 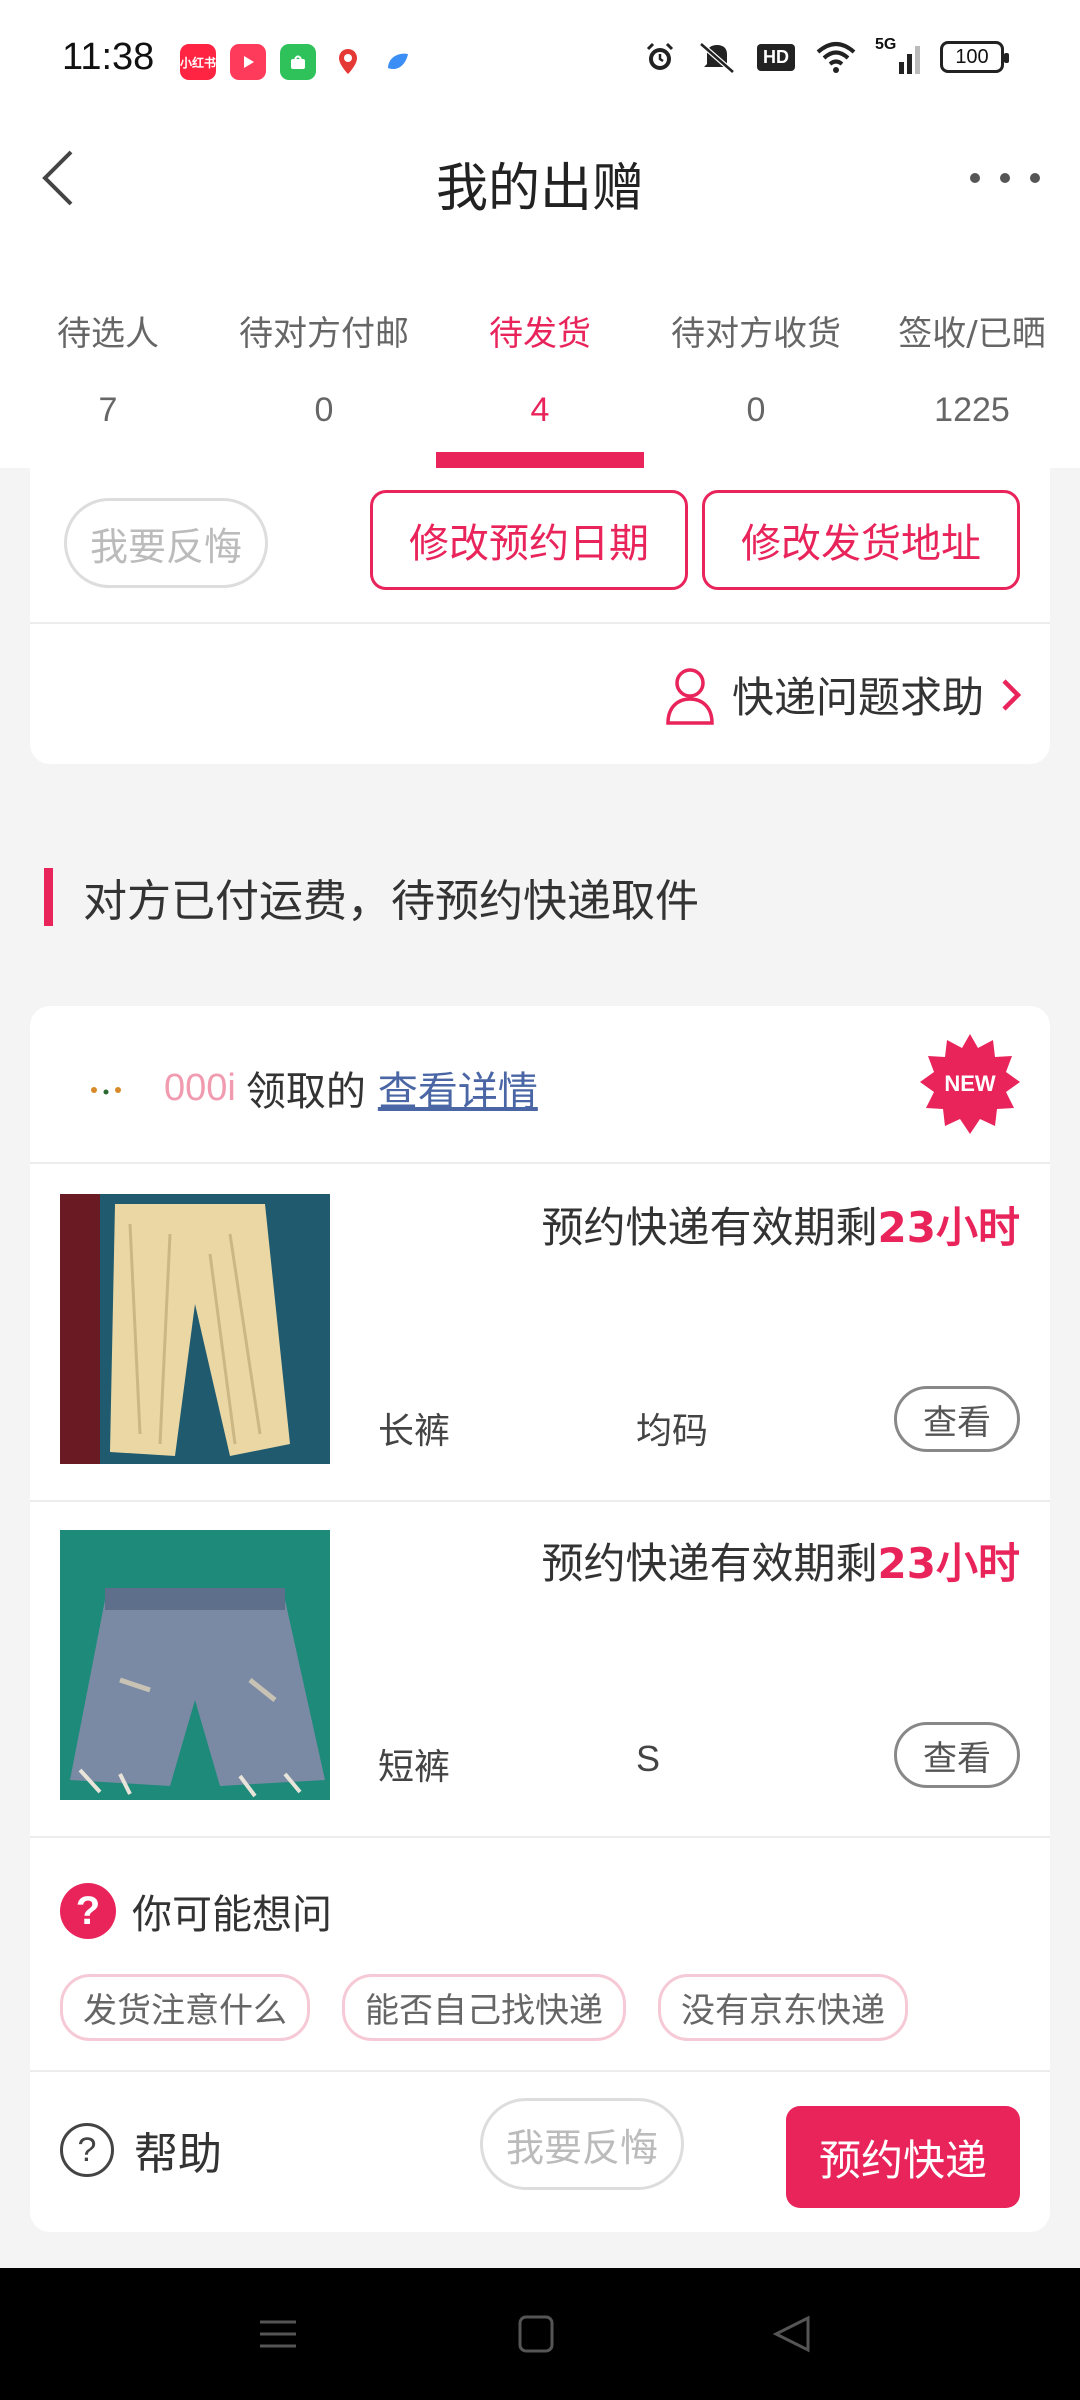 I want to click on tab-pending-select: 待选人 7, so click(x=108, y=354).